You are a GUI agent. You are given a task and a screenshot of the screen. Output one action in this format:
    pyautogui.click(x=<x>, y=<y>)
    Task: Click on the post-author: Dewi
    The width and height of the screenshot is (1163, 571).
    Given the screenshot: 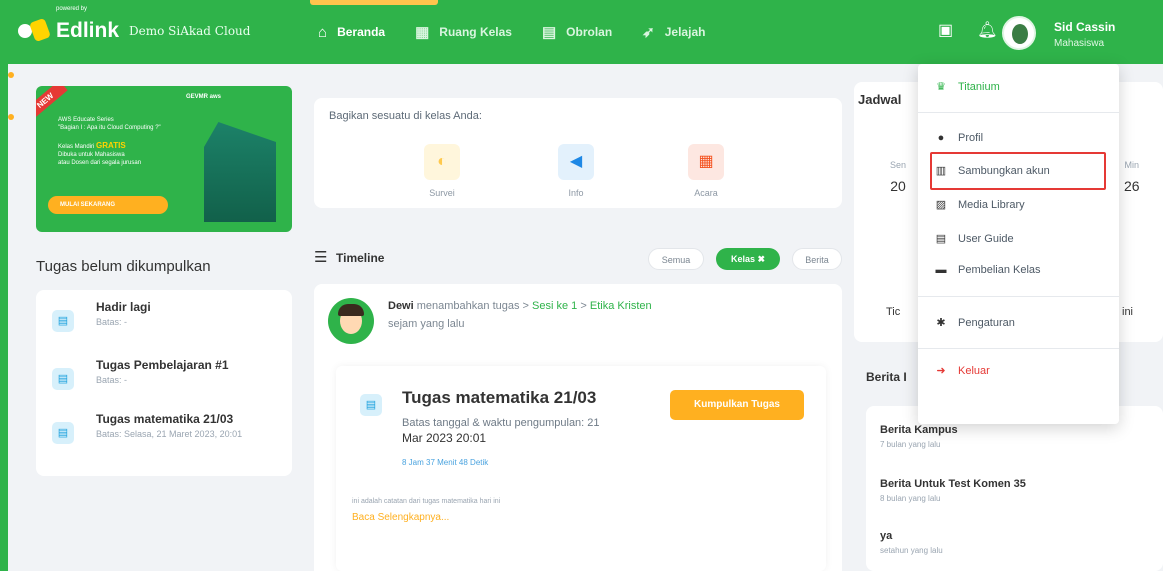 What is the action you would take?
    pyautogui.click(x=401, y=306)
    